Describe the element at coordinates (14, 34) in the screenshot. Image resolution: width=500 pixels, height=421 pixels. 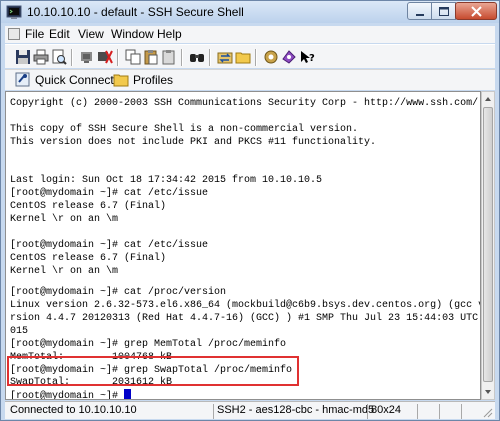
I see `system-menu-icon` at that location.